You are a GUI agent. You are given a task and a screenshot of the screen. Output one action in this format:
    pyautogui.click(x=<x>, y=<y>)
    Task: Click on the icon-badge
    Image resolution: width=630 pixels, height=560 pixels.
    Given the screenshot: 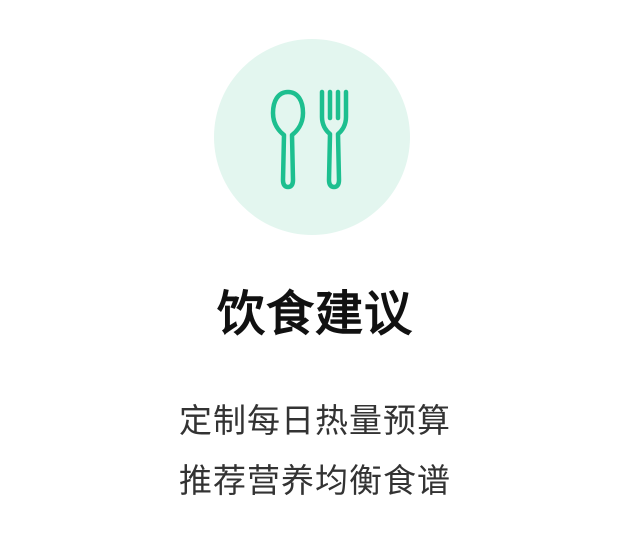 What is the action you would take?
    pyautogui.click(x=312, y=137)
    